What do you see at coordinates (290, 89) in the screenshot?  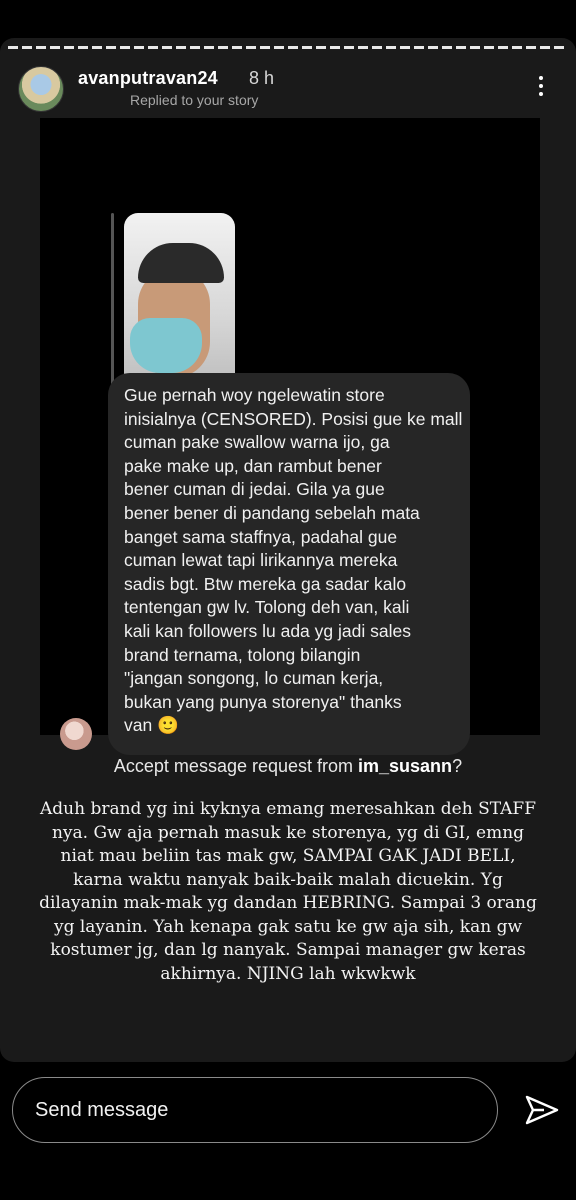 I see `story-header: avanputravan24 8 h Replied to your story` at bounding box center [290, 89].